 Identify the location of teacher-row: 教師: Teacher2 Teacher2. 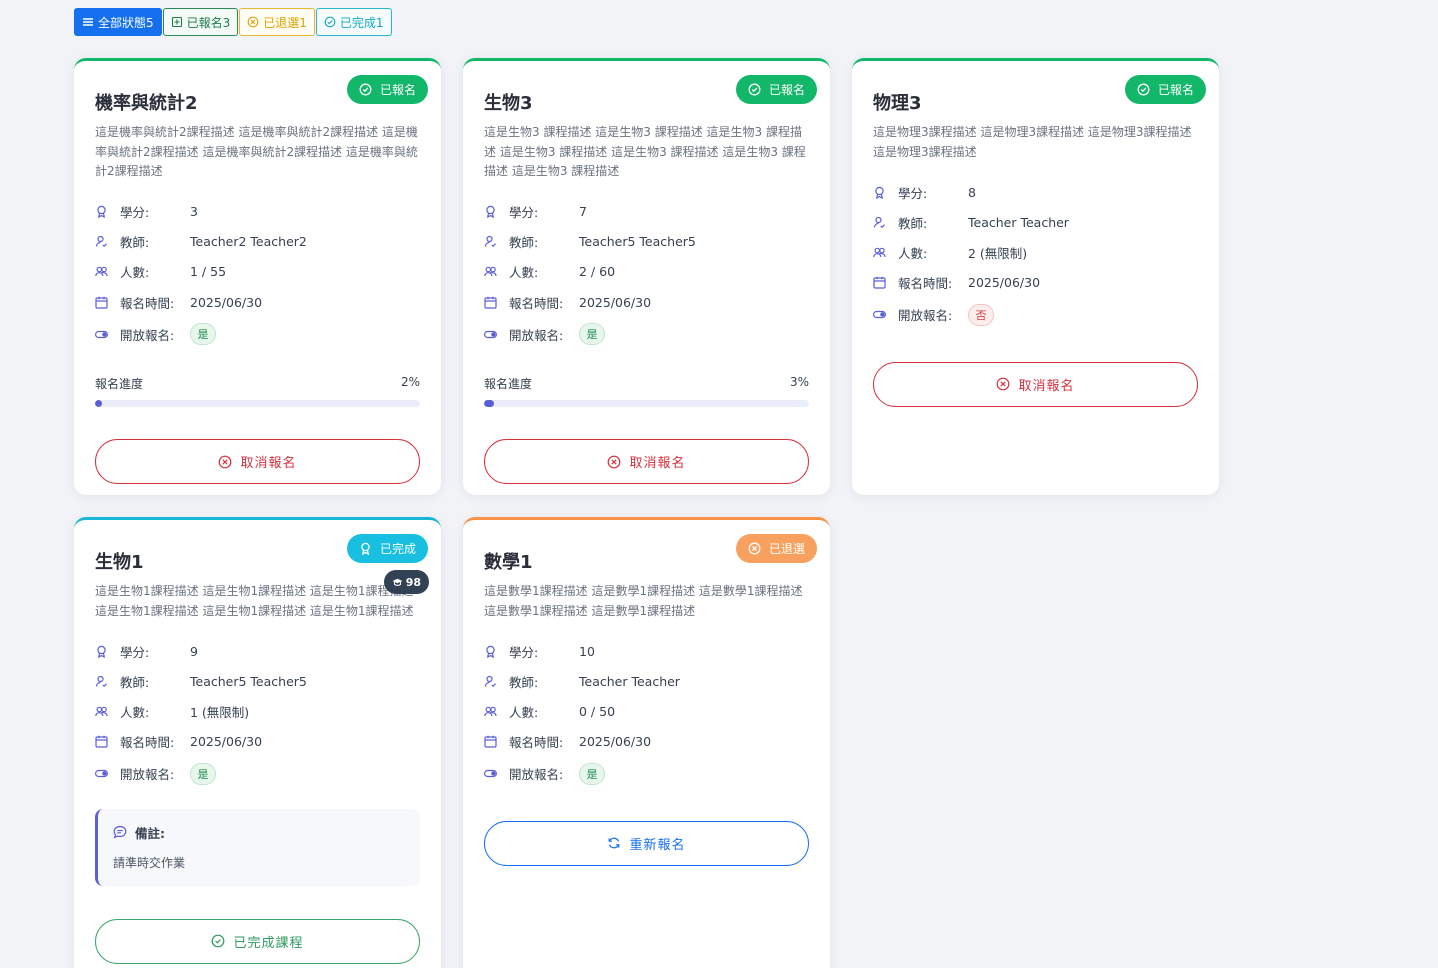
(257, 242).